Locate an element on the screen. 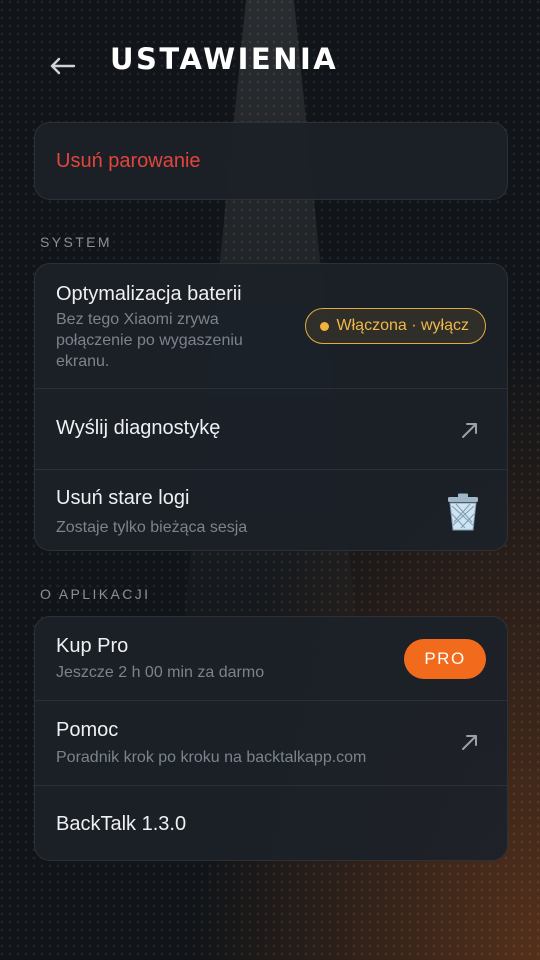  status-dot-icon is located at coordinates (324, 326).